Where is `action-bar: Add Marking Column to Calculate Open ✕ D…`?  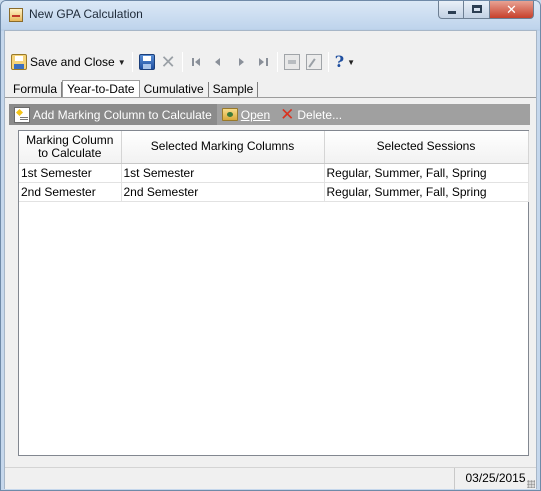 action-bar: Add Marking Column to Calculate Open ✕ D… is located at coordinates (269, 114).